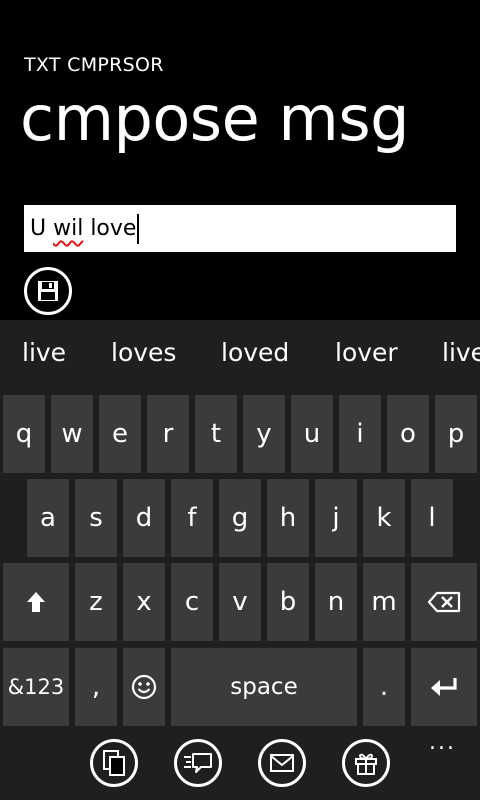 The image size is (480, 800). Describe the element at coordinates (68, 228) in the screenshot. I see `misspelled-word: wil` at that location.